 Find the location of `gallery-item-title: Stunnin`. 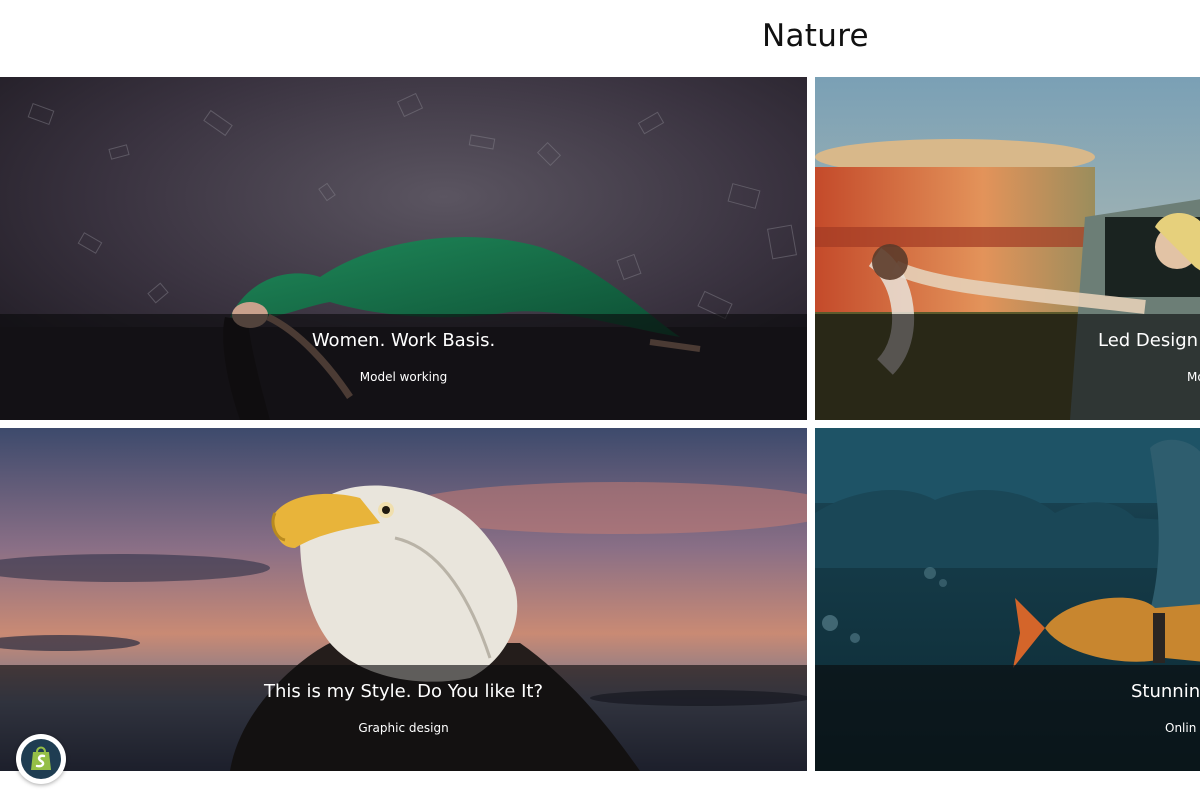

gallery-item-title: Stunnin is located at coordinates (1165, 691).